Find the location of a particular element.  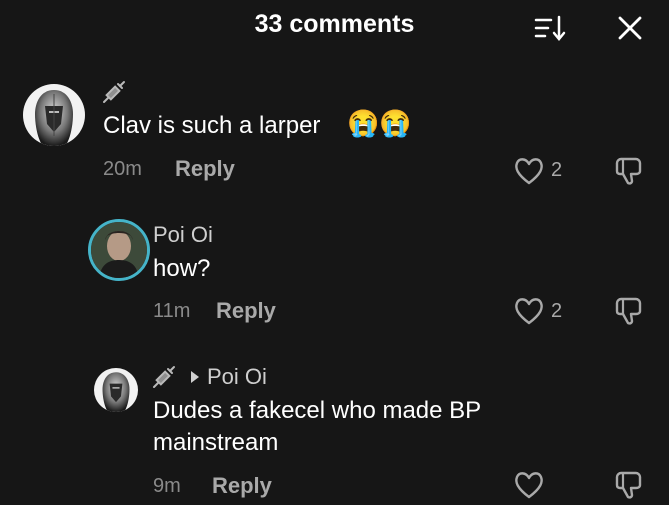

comment-time: 9m is located at coordinates (167, 486).